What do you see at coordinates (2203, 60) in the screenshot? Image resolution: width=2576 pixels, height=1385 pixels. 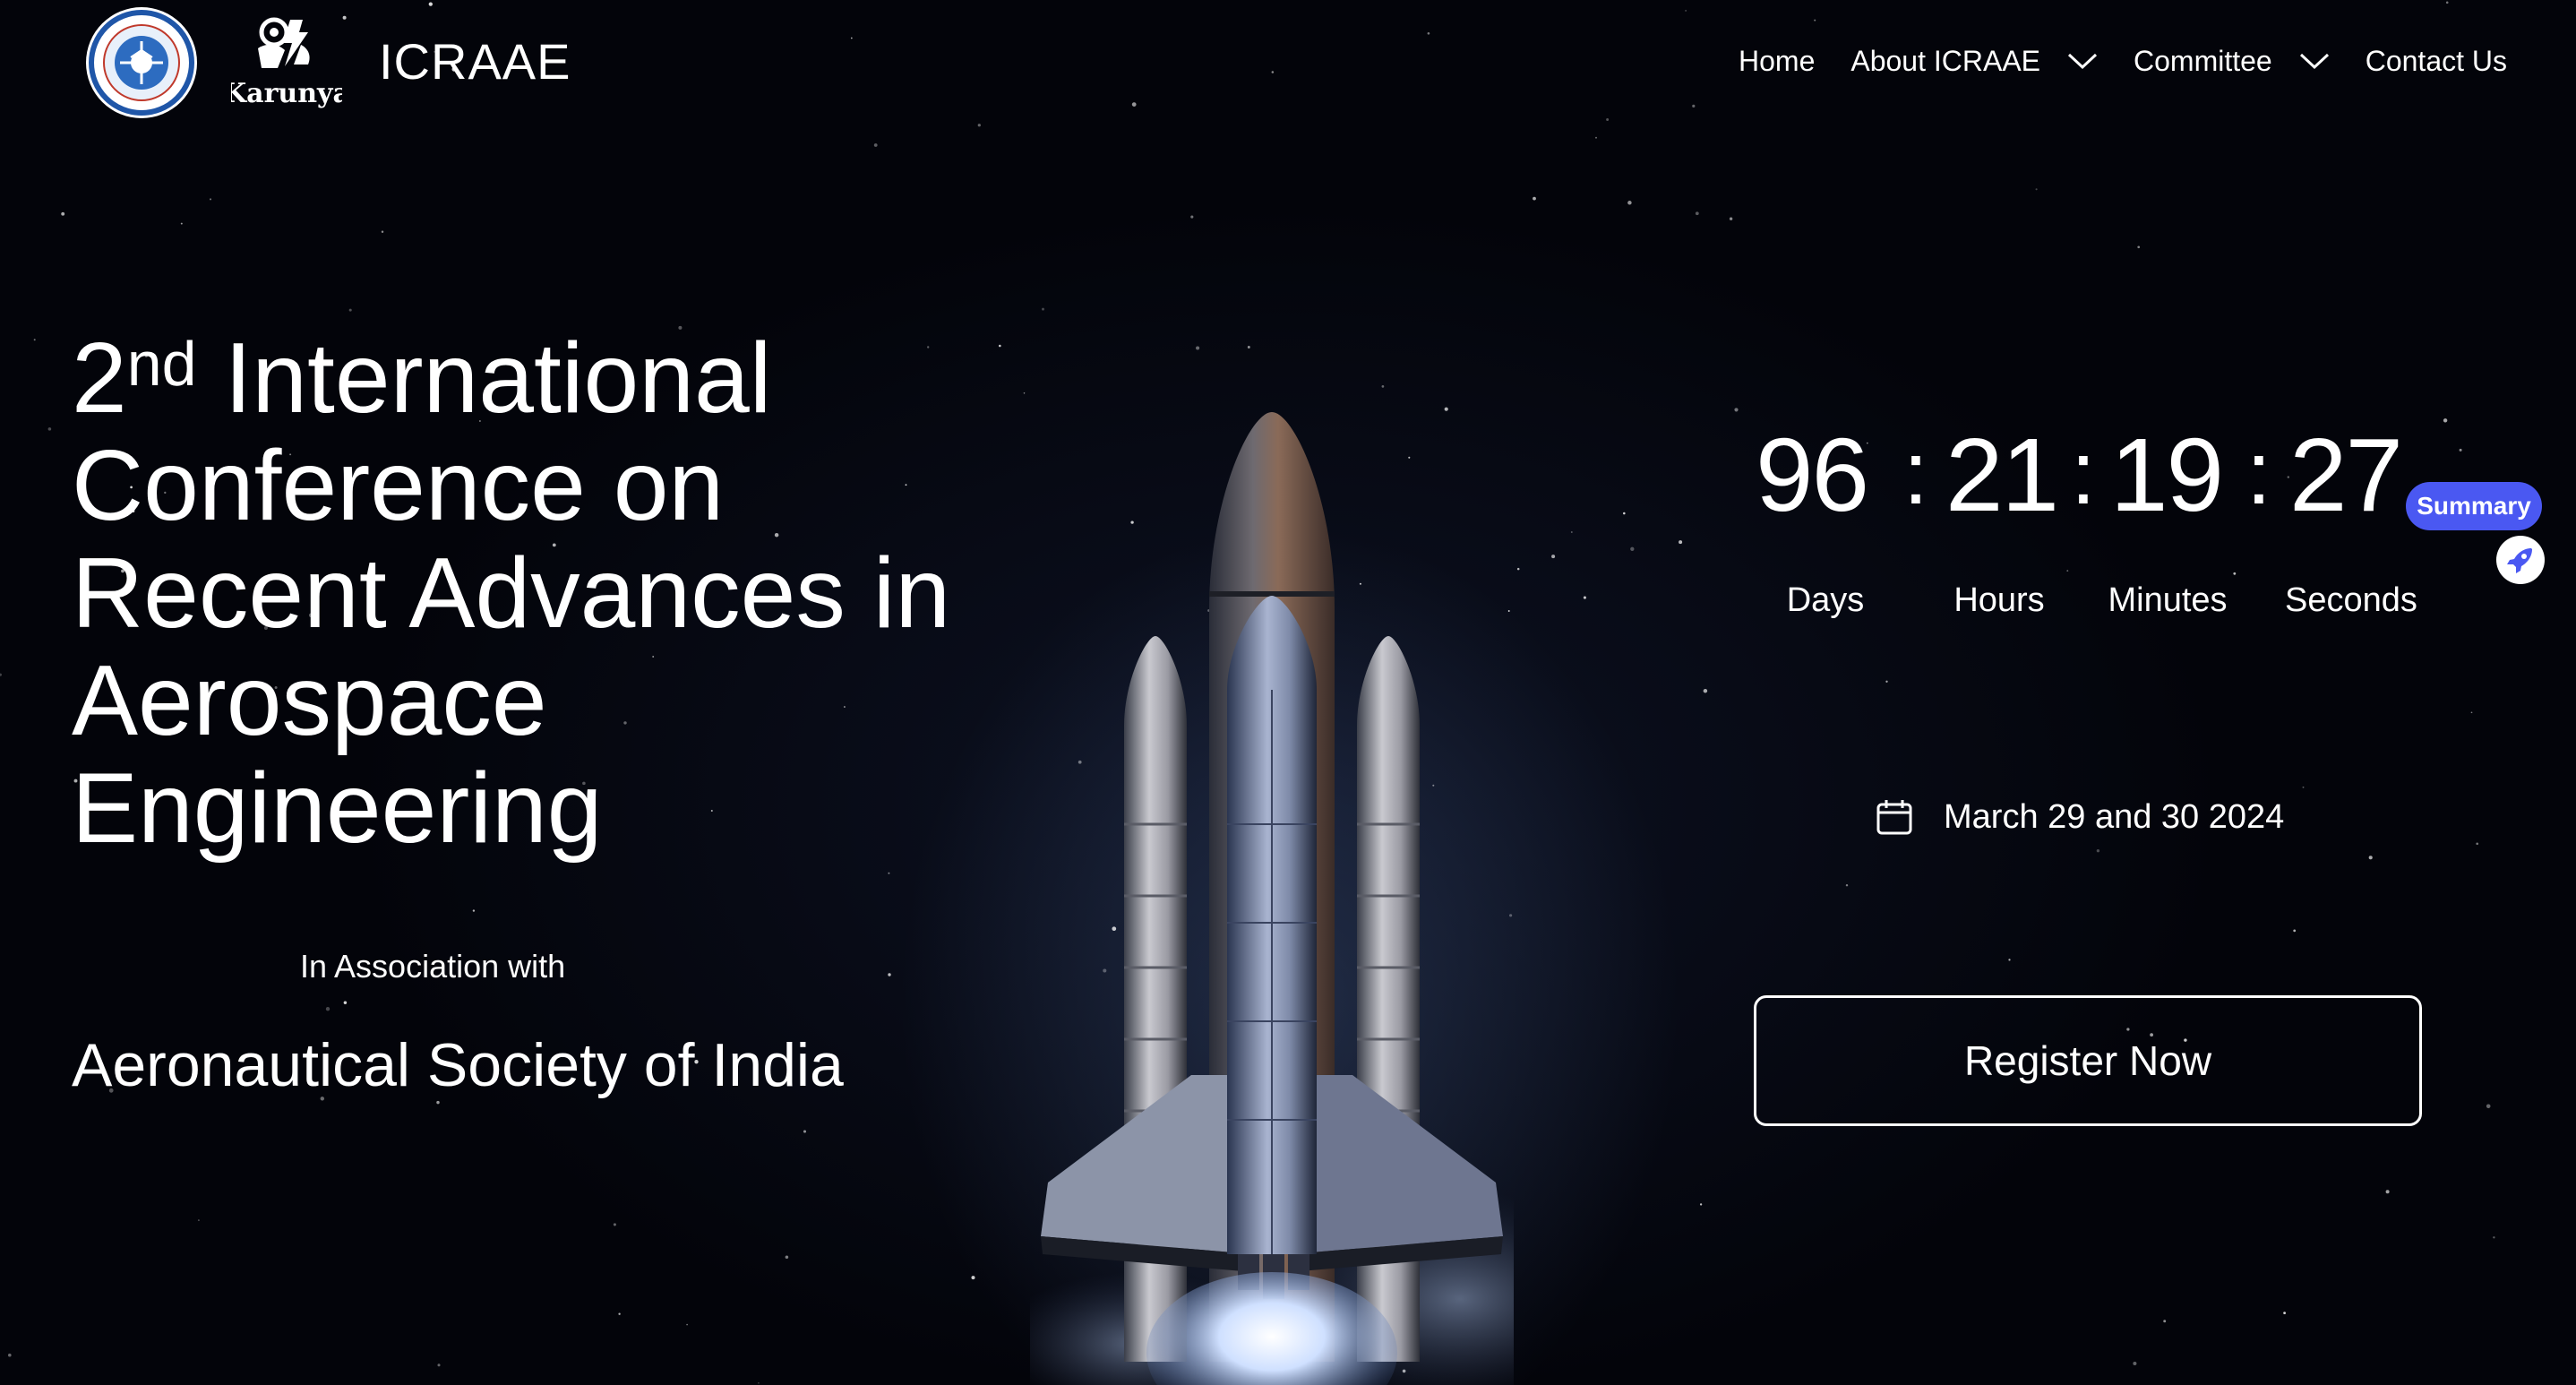 I see `nav-committee-label: Committee` at bounding box center [2203, 60].